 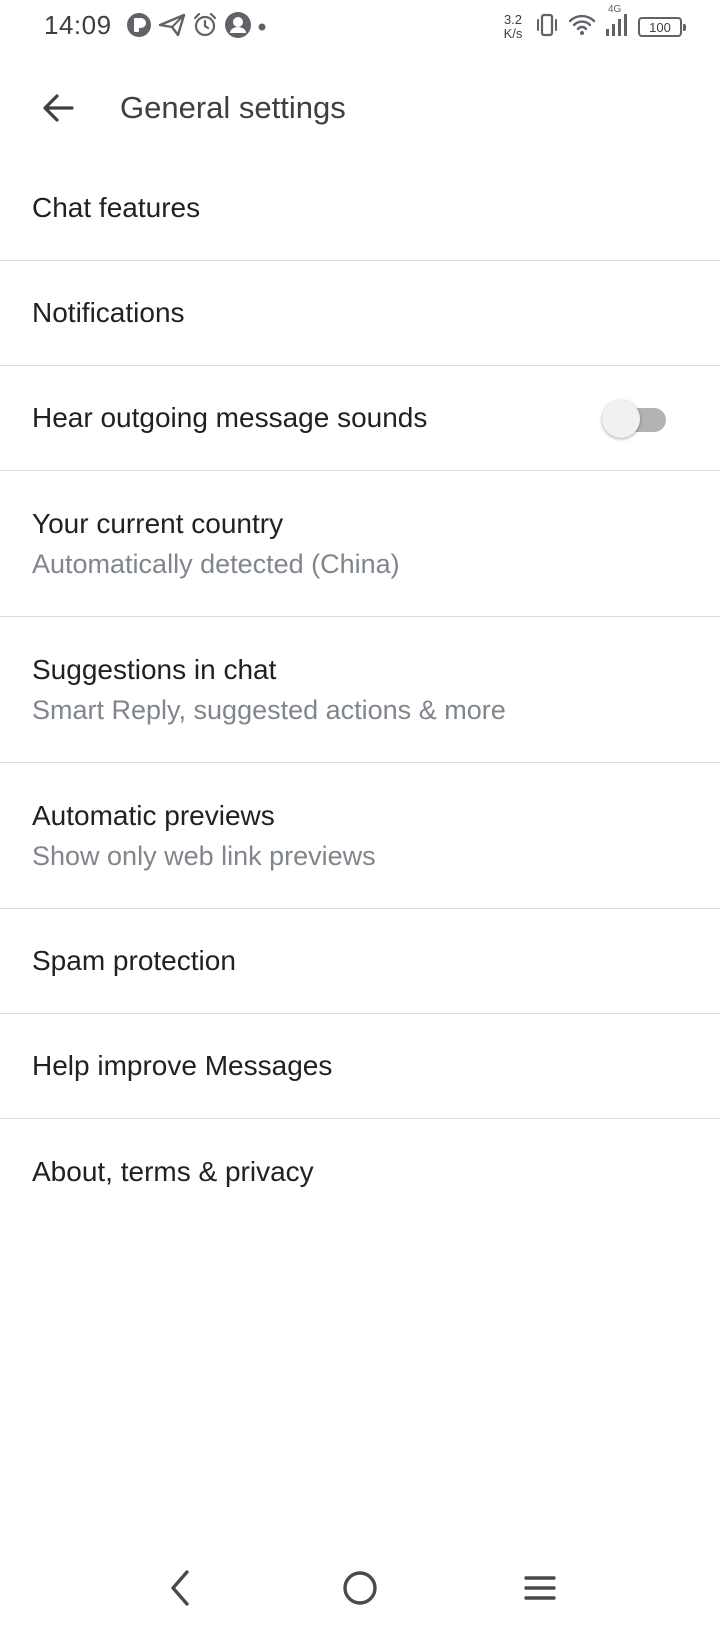 What do you see at coordinates (269, 709) in the screenshot?
I see `setting-subtitle: Smart Reply, suggested actions & more` at bounding box center [269, 709].